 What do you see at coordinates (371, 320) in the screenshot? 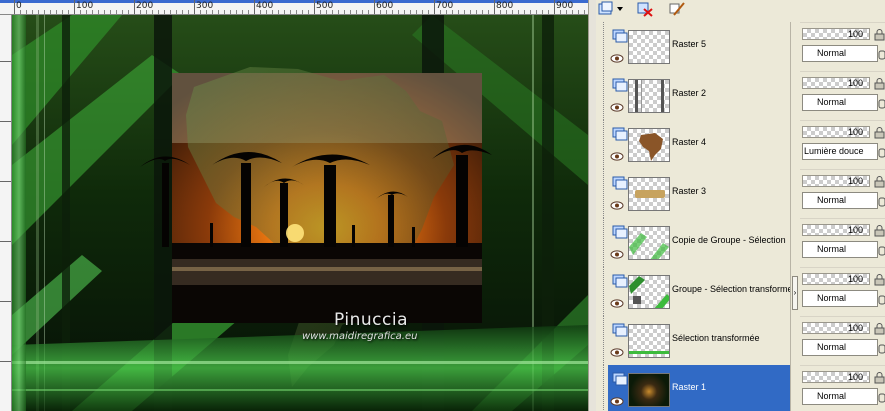
I see `artist-signature: Pinuccia` at bounding box center [371, 320].